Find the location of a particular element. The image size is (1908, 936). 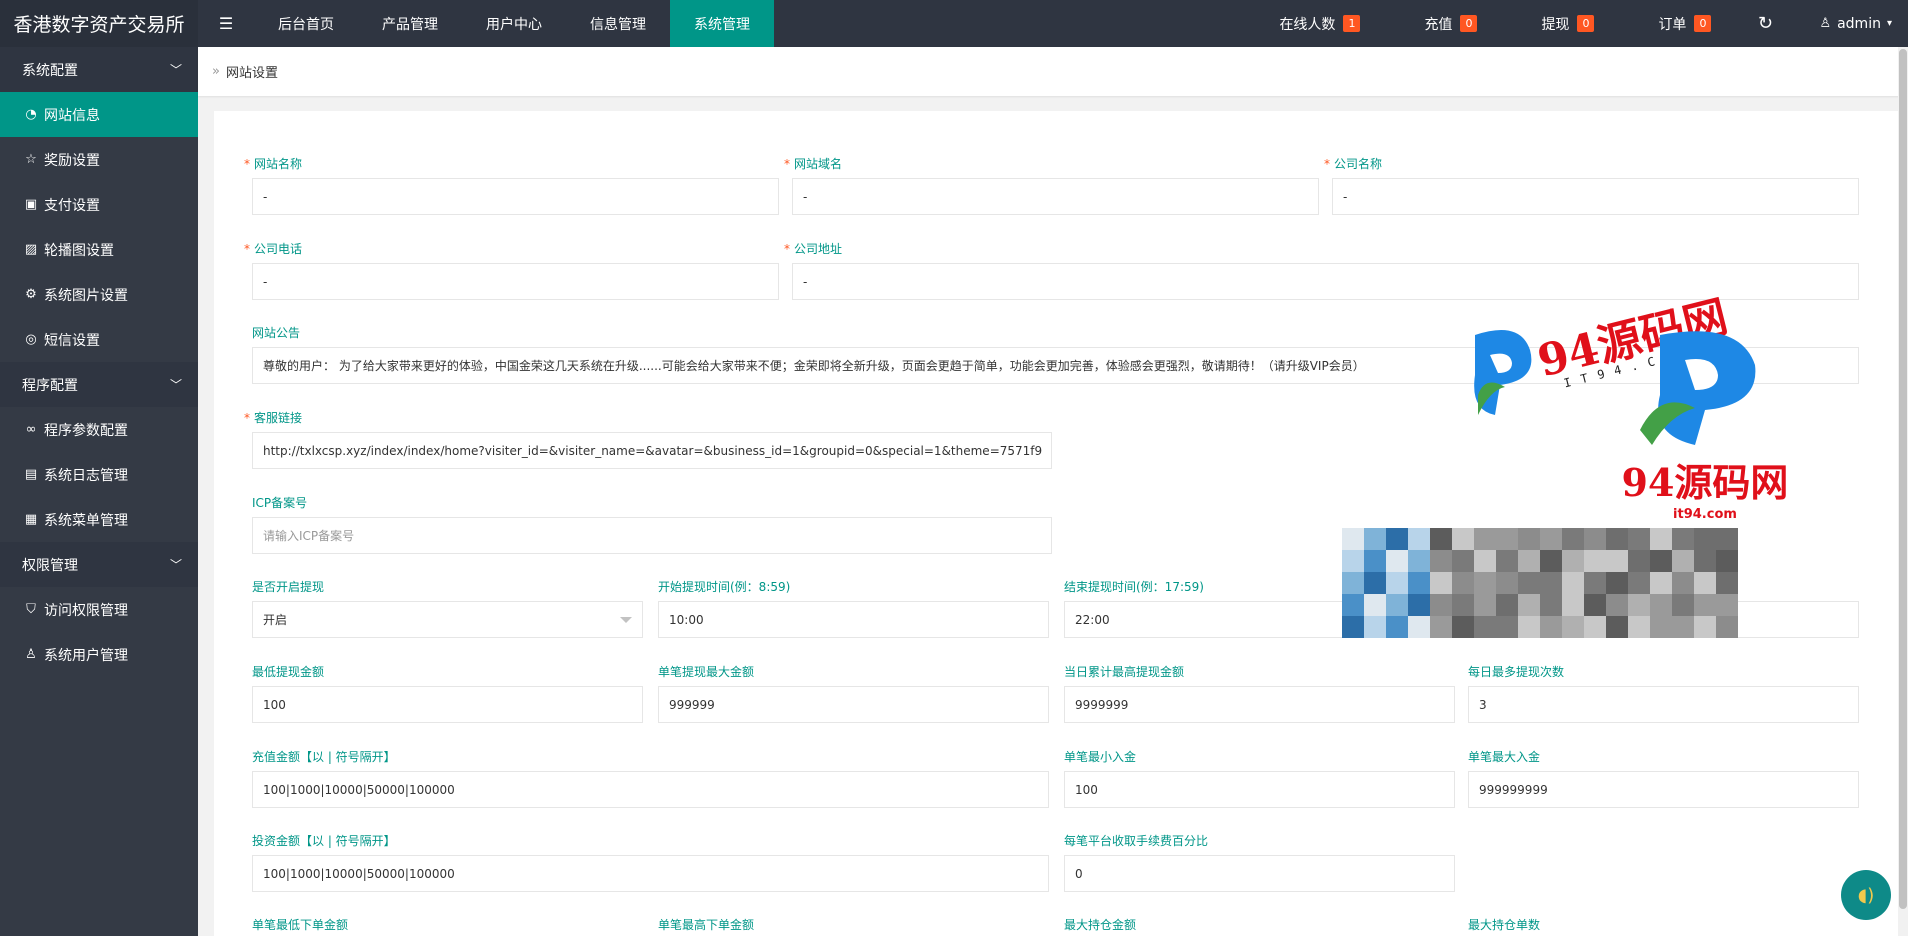

max-deposit-label: 单笔最大入金 is located at coordinates (1504, 757).